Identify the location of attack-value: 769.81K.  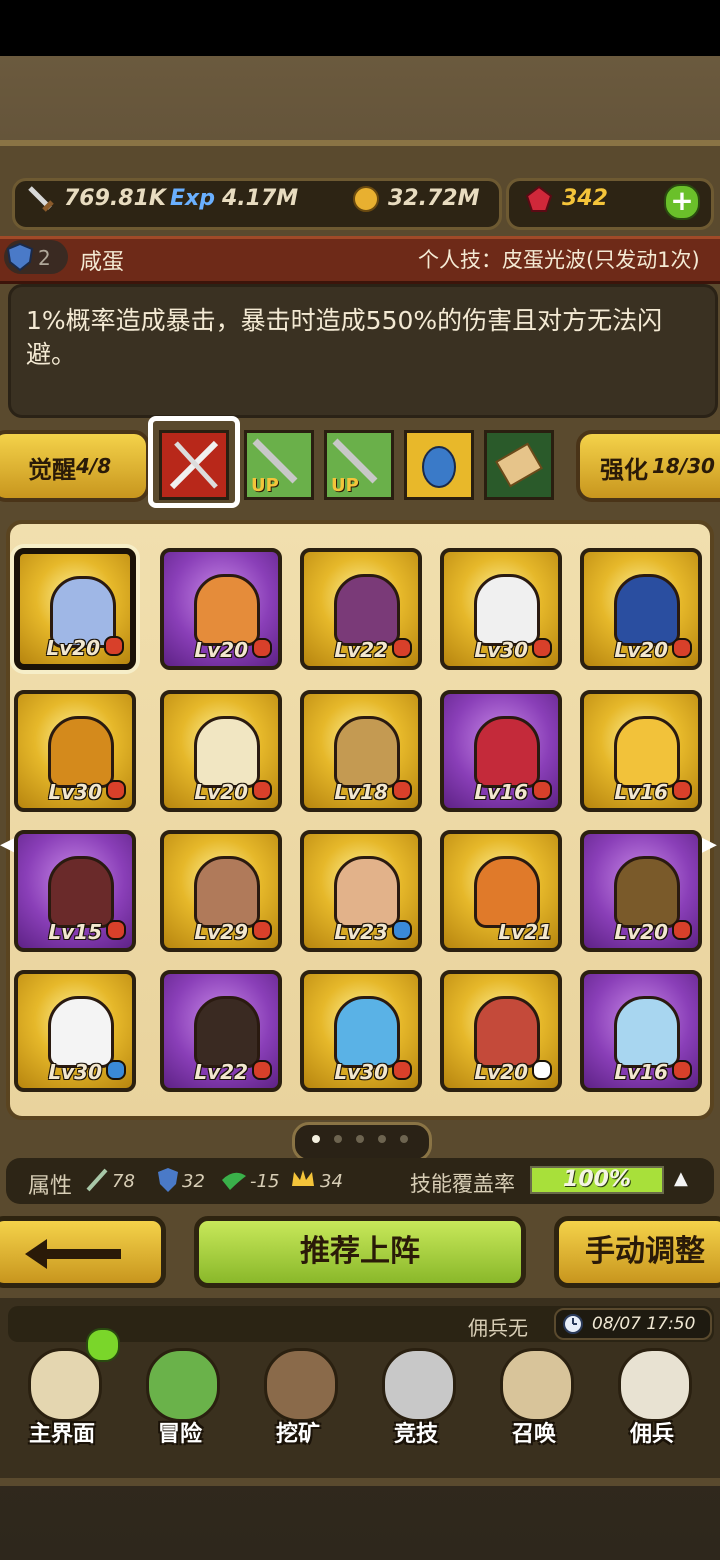
(115, 198).